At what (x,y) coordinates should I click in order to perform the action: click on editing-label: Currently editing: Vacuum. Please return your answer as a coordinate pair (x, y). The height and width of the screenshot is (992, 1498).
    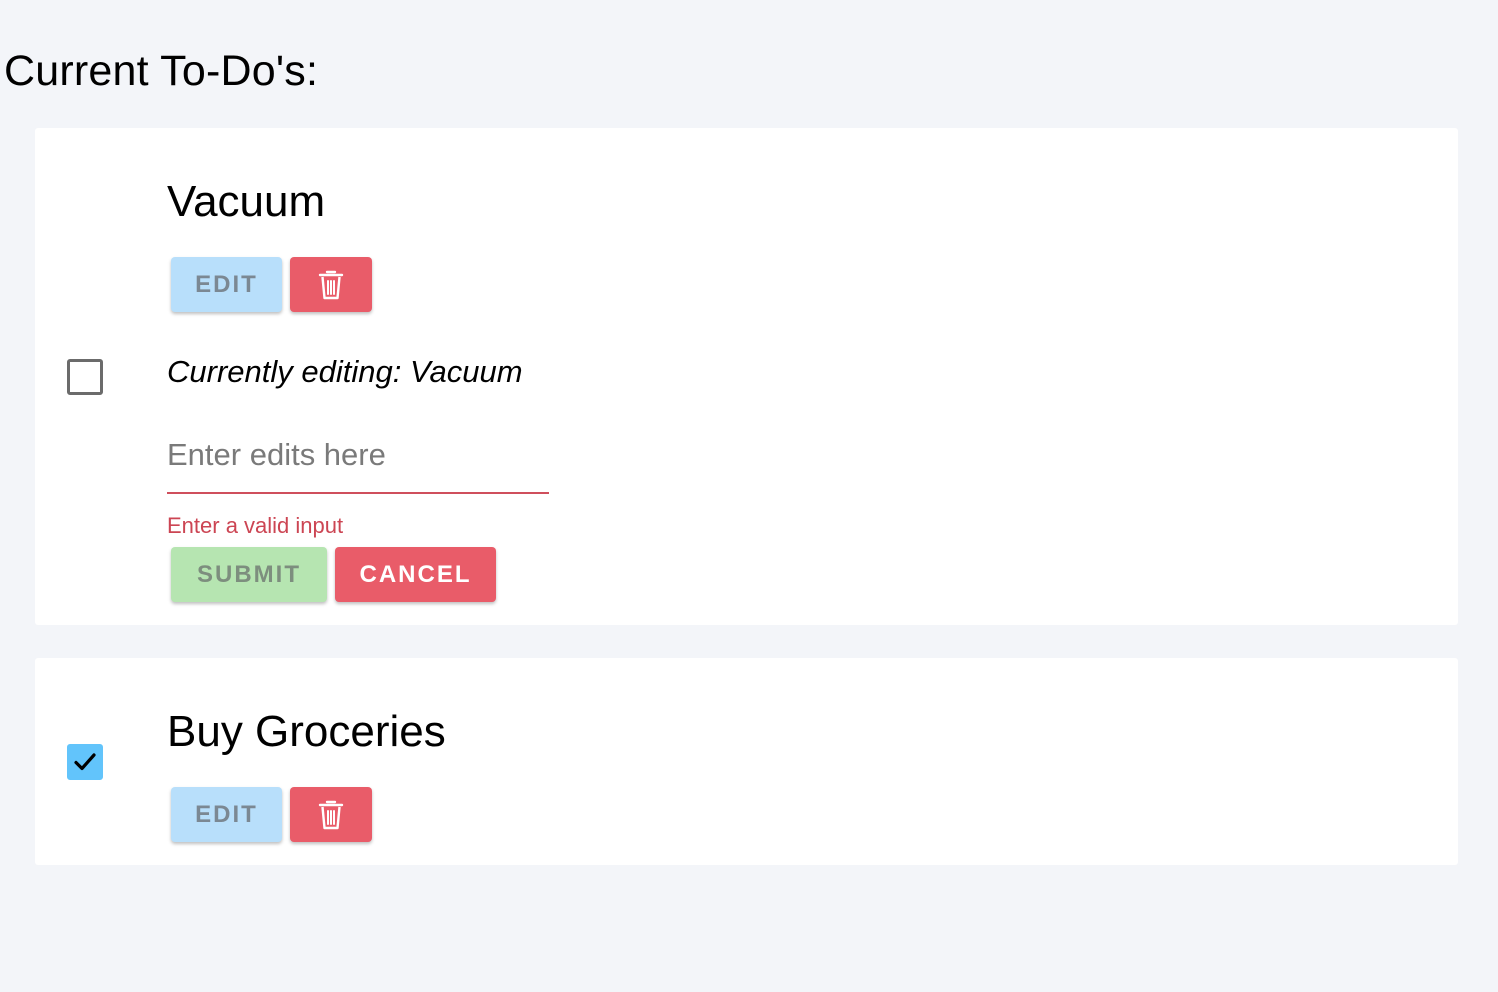
    Looking at the image, I should click on (345, 371).